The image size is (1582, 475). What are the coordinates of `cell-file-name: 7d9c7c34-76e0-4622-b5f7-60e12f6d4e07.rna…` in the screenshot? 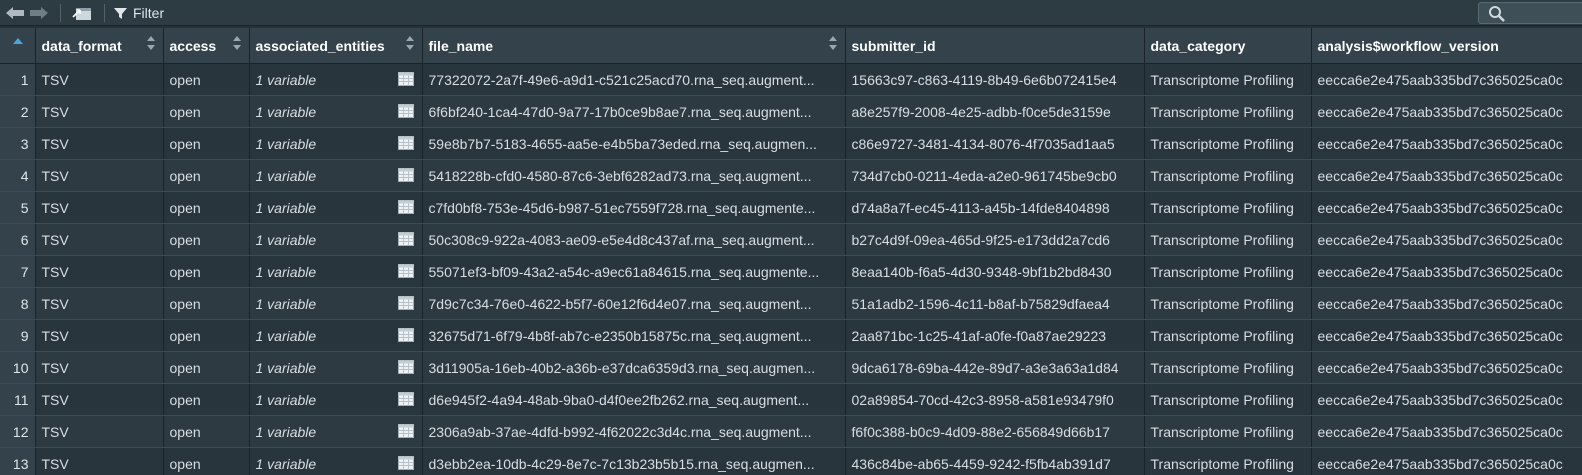 It's located at (634, 303).